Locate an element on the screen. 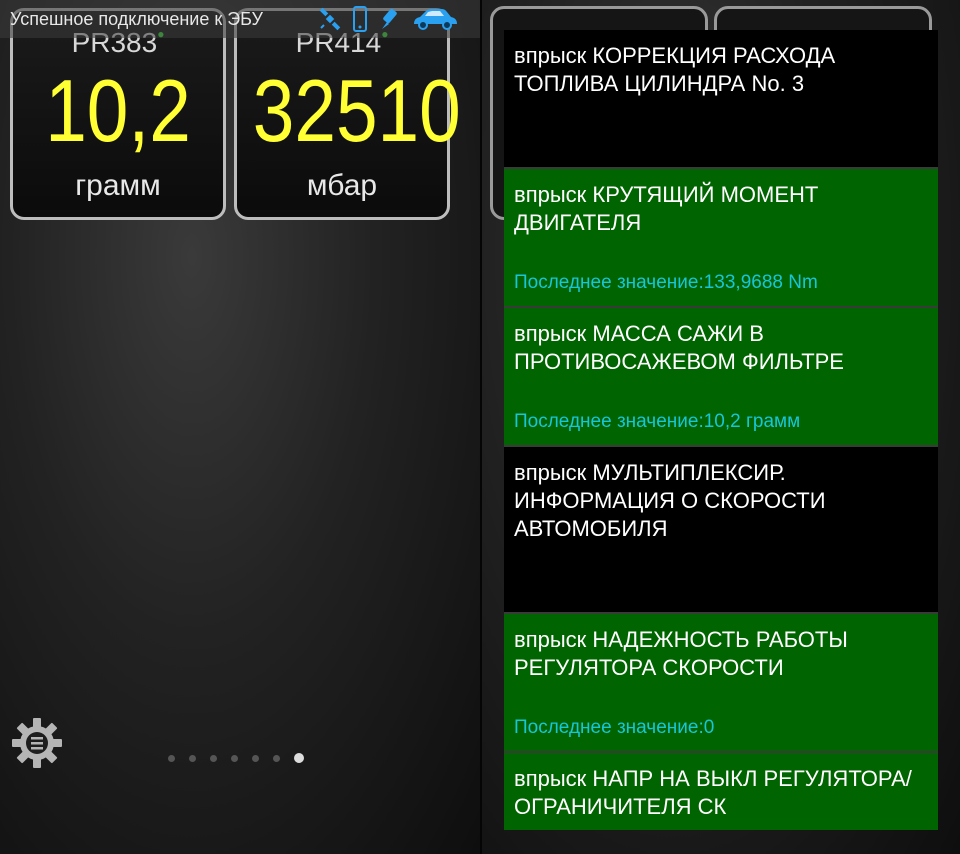 The image size is (960, 854). page-indicator is located at coordinates (236, 758).